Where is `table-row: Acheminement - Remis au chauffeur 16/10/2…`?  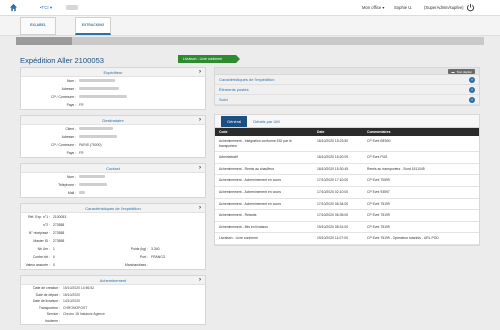
table-row: Acheminement - Remis au chauffeur 16/10/2… is located at coordinates (347, 169).